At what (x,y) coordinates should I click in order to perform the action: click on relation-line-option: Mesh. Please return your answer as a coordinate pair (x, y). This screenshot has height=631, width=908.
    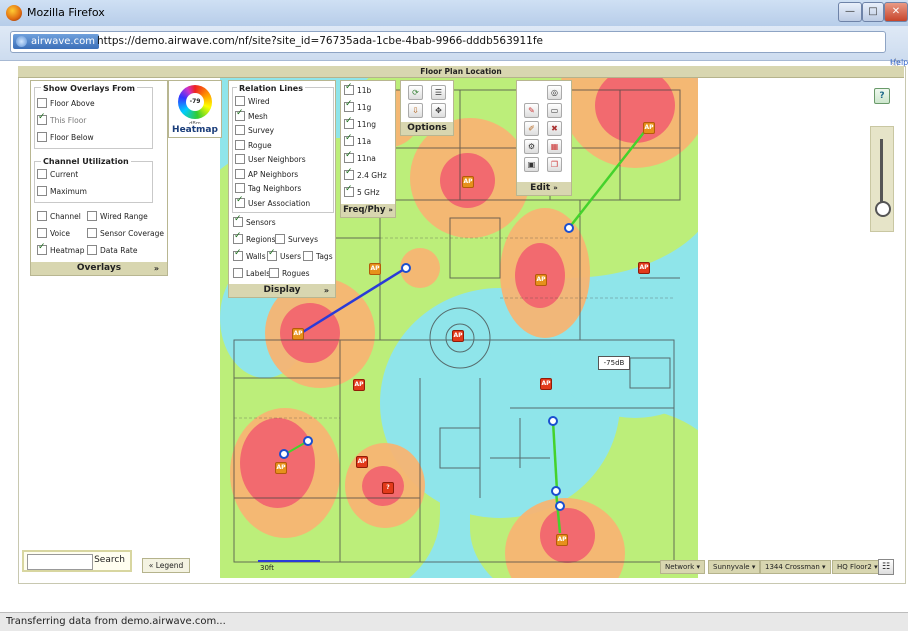
    Looking at the image, I should click on (251, 115).